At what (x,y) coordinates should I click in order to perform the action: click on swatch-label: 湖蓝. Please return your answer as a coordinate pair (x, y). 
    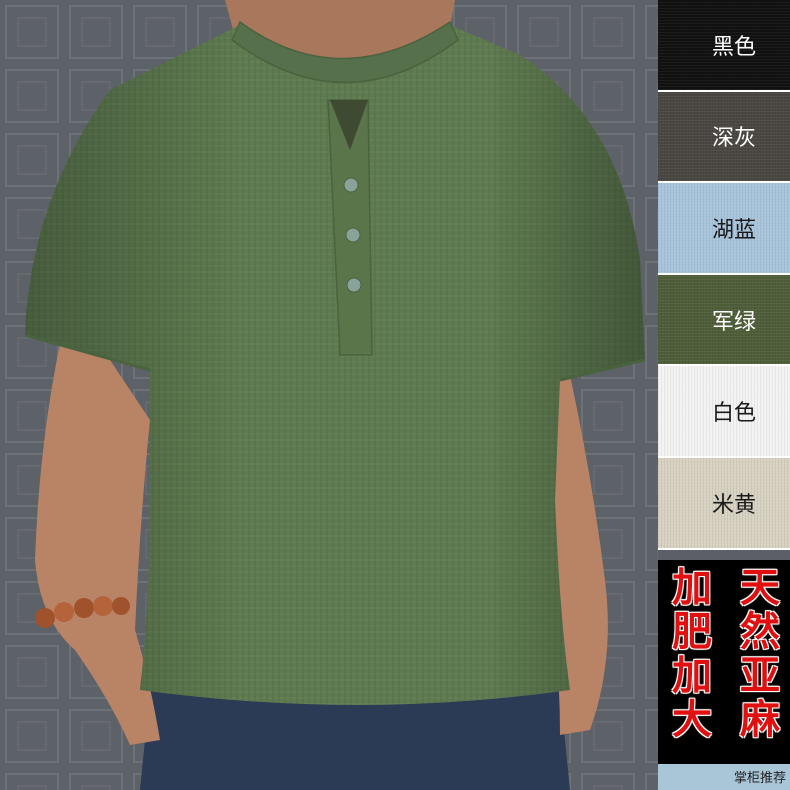
    Looking at the image, I should click on (733, 230).